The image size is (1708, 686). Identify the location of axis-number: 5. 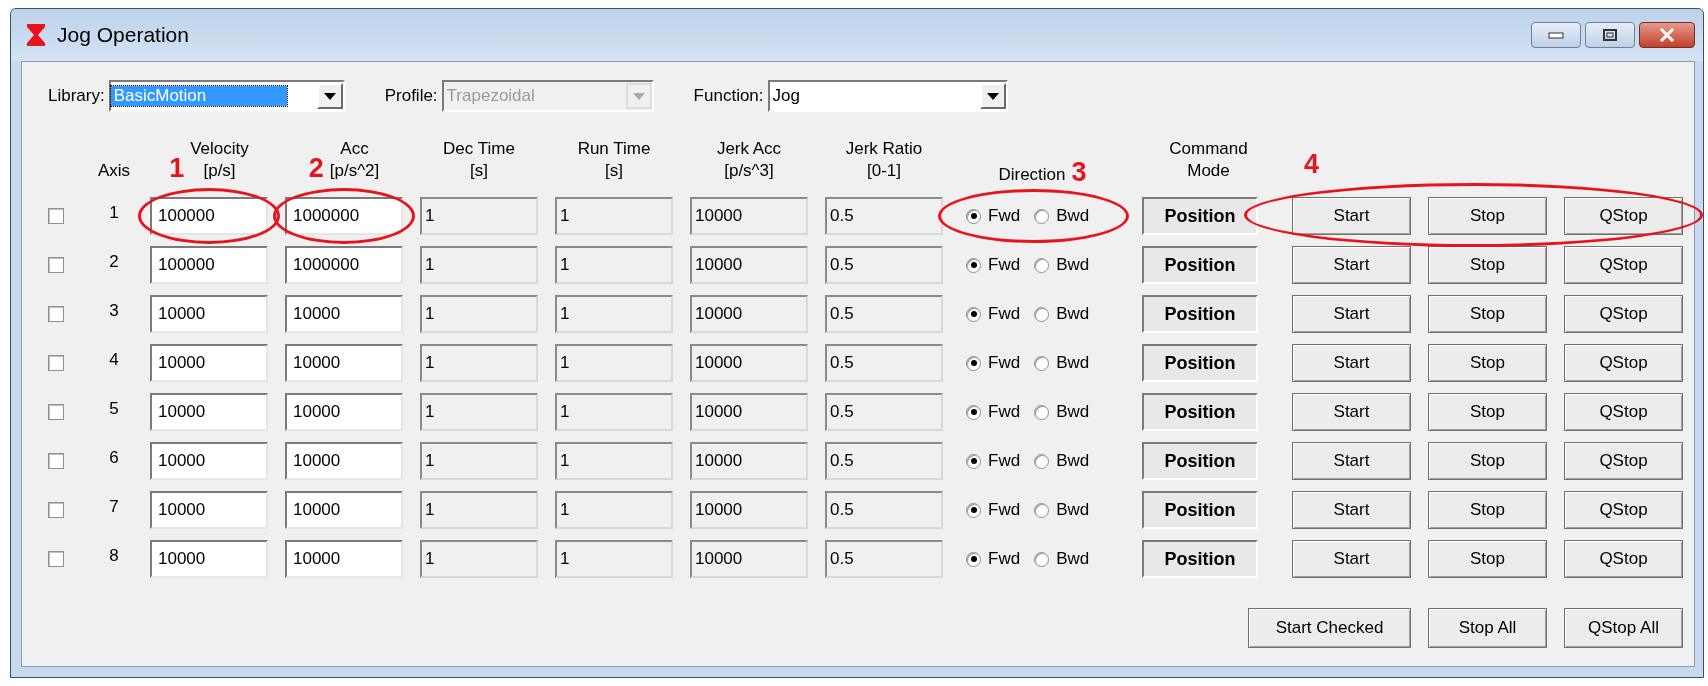
(114, 409).